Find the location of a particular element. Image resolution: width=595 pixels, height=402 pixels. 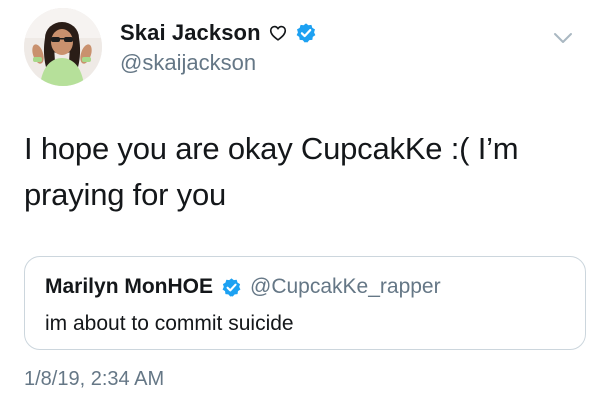

author-handle: @skaijackson is located at coordinates (188, 63).